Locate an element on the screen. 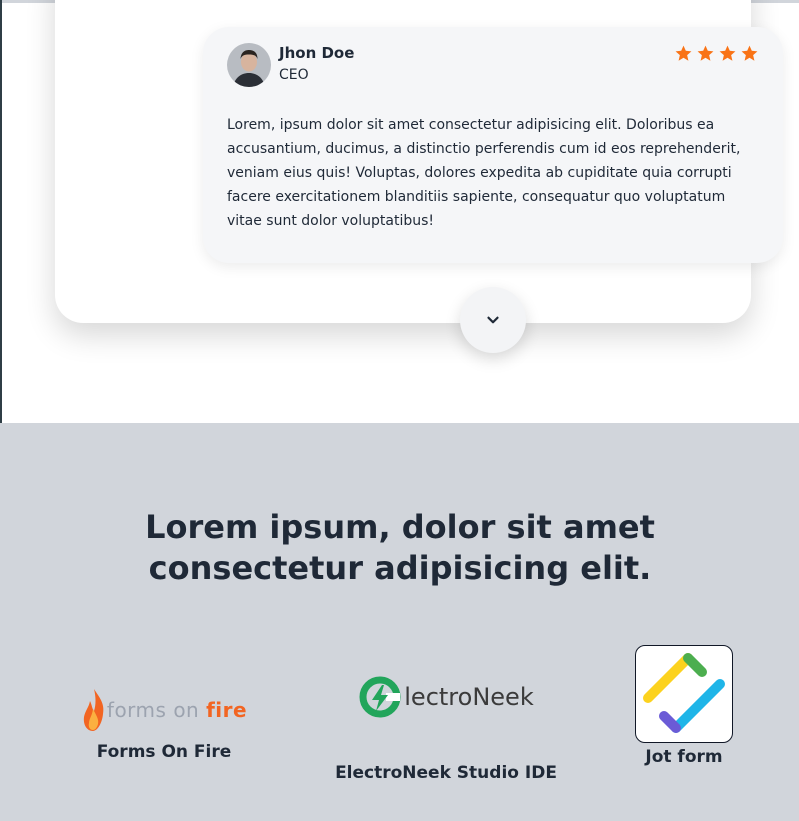  avatar is located at coordinates (249, 65).